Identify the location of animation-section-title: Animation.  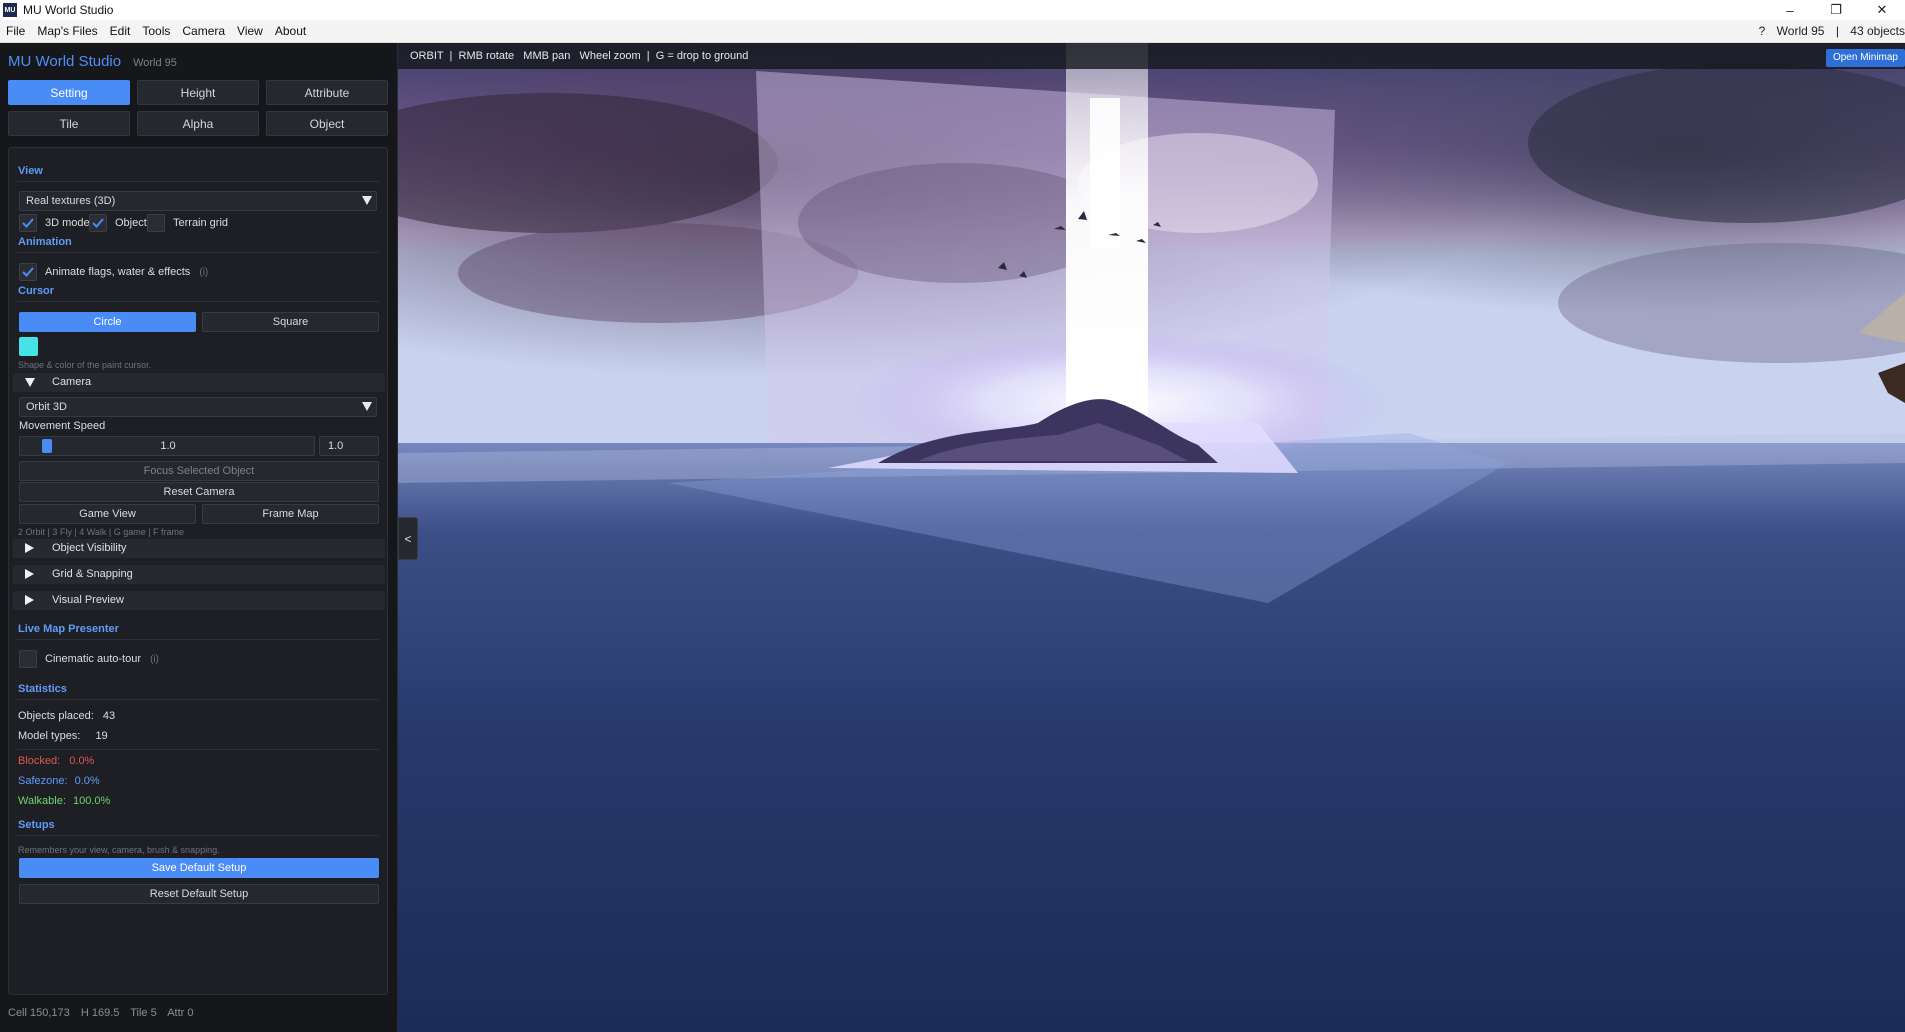
(45, 242).